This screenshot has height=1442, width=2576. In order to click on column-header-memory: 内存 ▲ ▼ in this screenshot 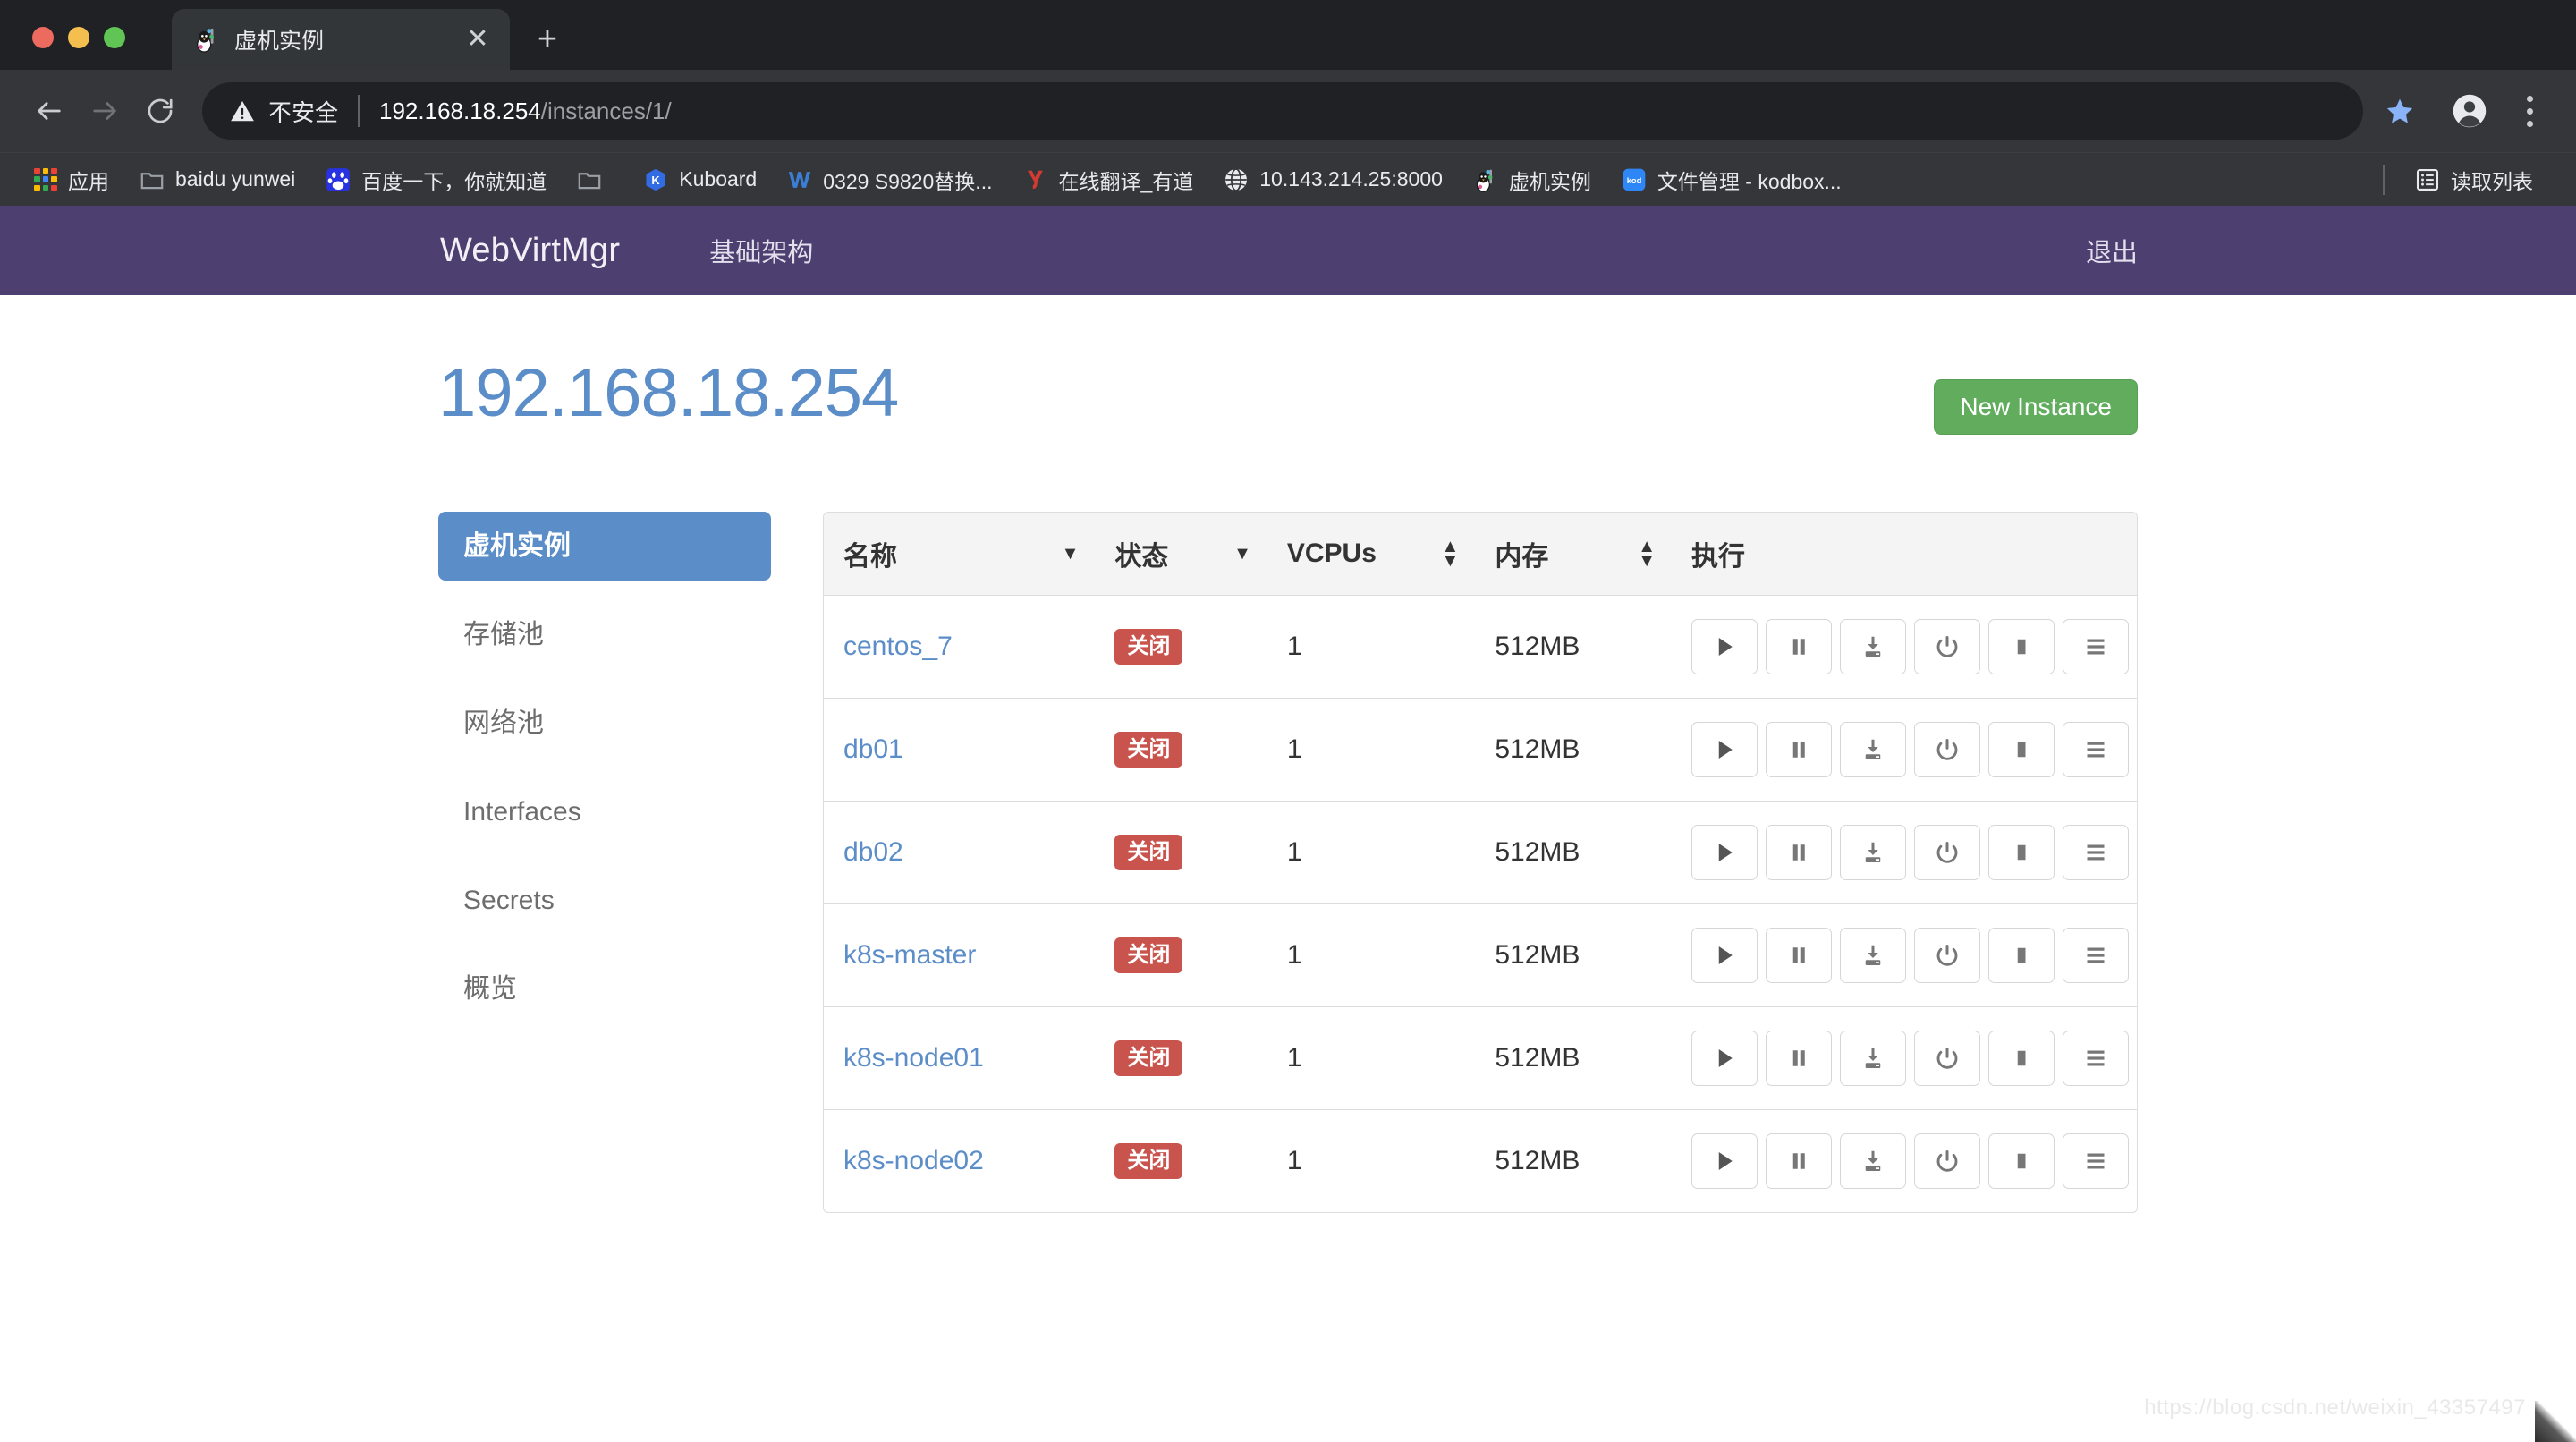, I will do `click(1573, 554)`.